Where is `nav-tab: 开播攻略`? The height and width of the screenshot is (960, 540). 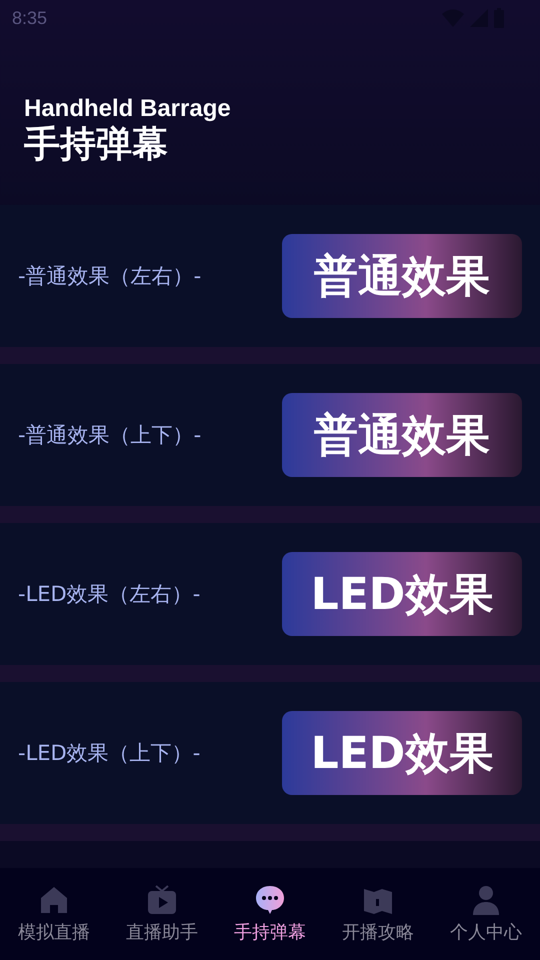
nav-tab: 开播攻略 is located at coordinates (378, 914).